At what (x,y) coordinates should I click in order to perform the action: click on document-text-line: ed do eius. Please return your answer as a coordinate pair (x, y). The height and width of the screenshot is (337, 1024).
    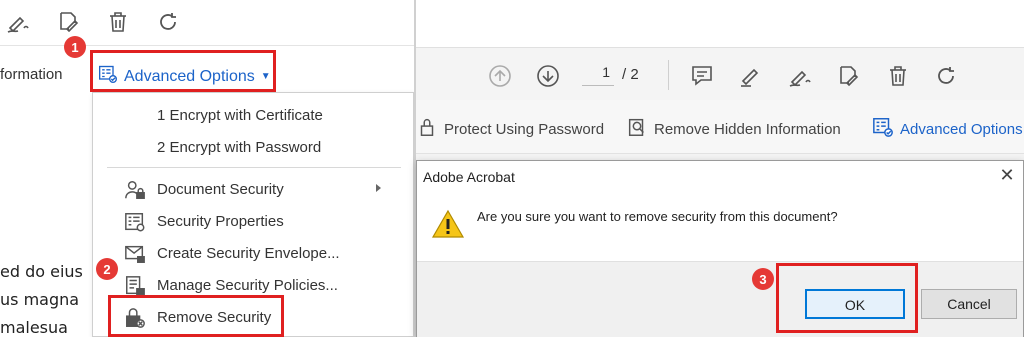
    Looking at the image, I should click on (41, 271).